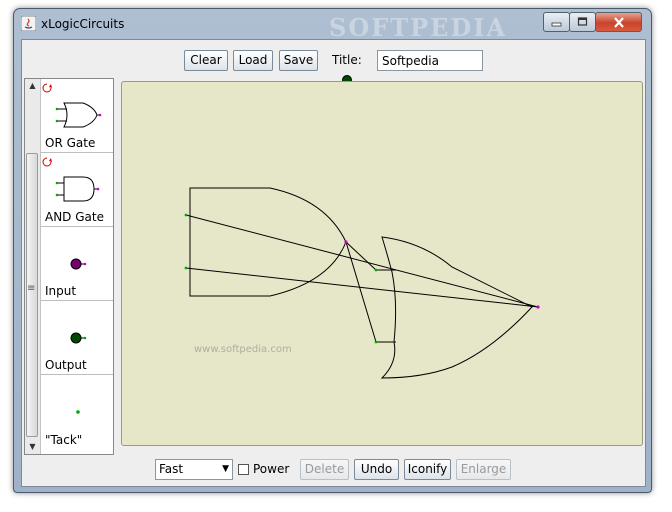  Describe the element at coordinates (72, 105) in the screenshot. I see `or-gate-icon` at that location.